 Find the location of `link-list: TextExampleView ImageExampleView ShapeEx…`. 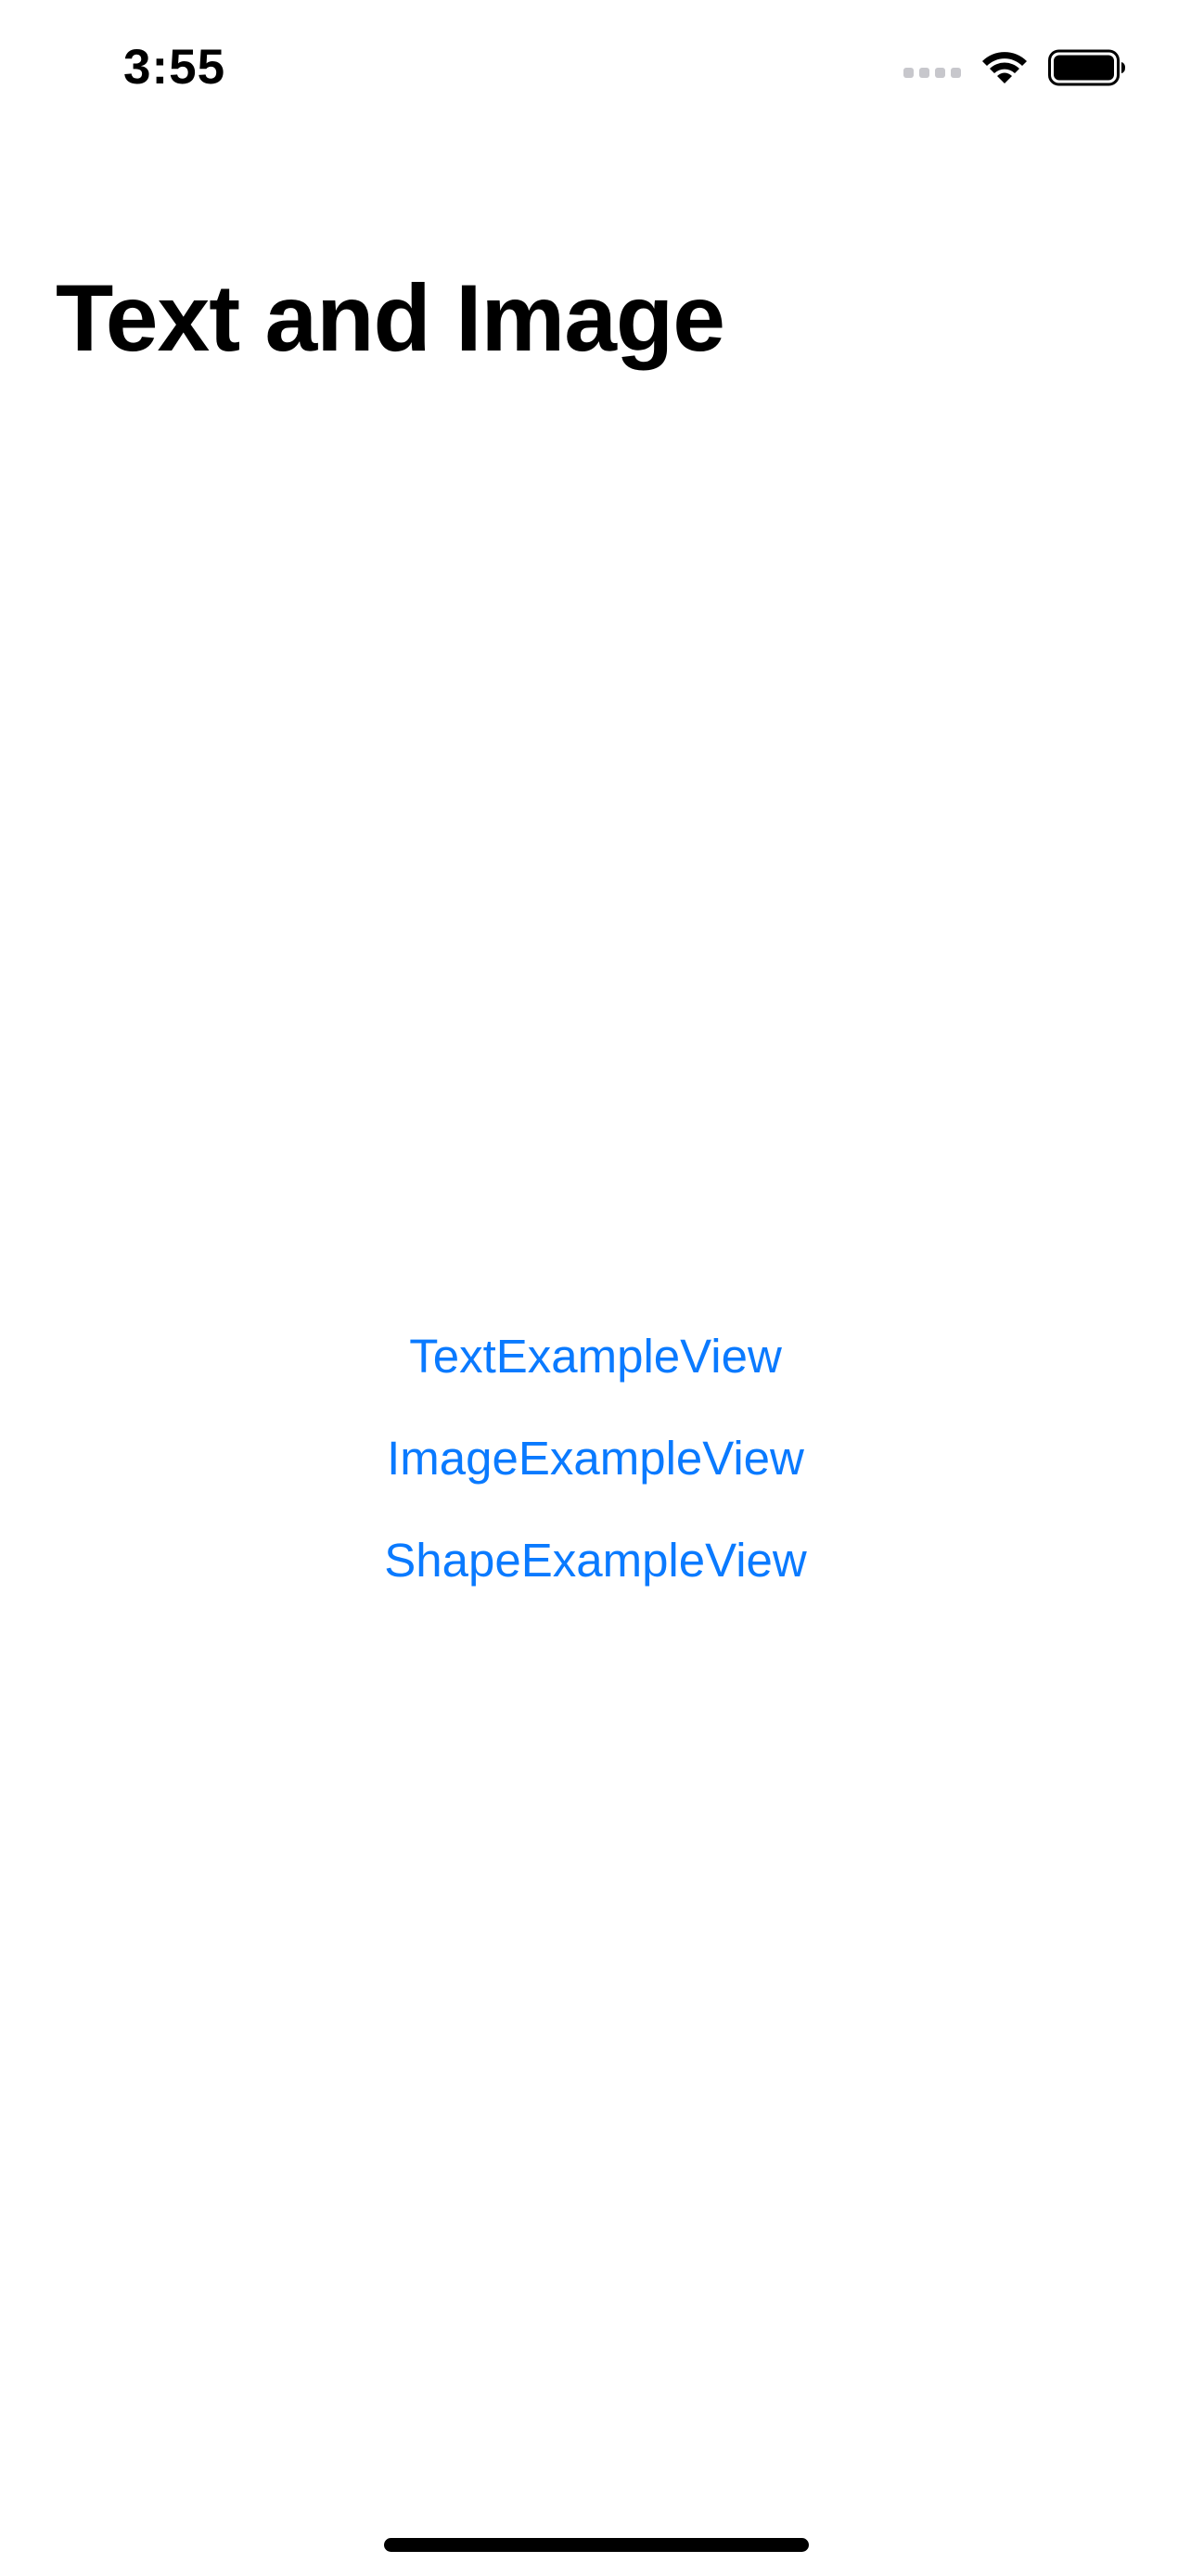

link-list: TextExampleView ImageExampleView ShapeEx… is located at coordinates (595, 1459).